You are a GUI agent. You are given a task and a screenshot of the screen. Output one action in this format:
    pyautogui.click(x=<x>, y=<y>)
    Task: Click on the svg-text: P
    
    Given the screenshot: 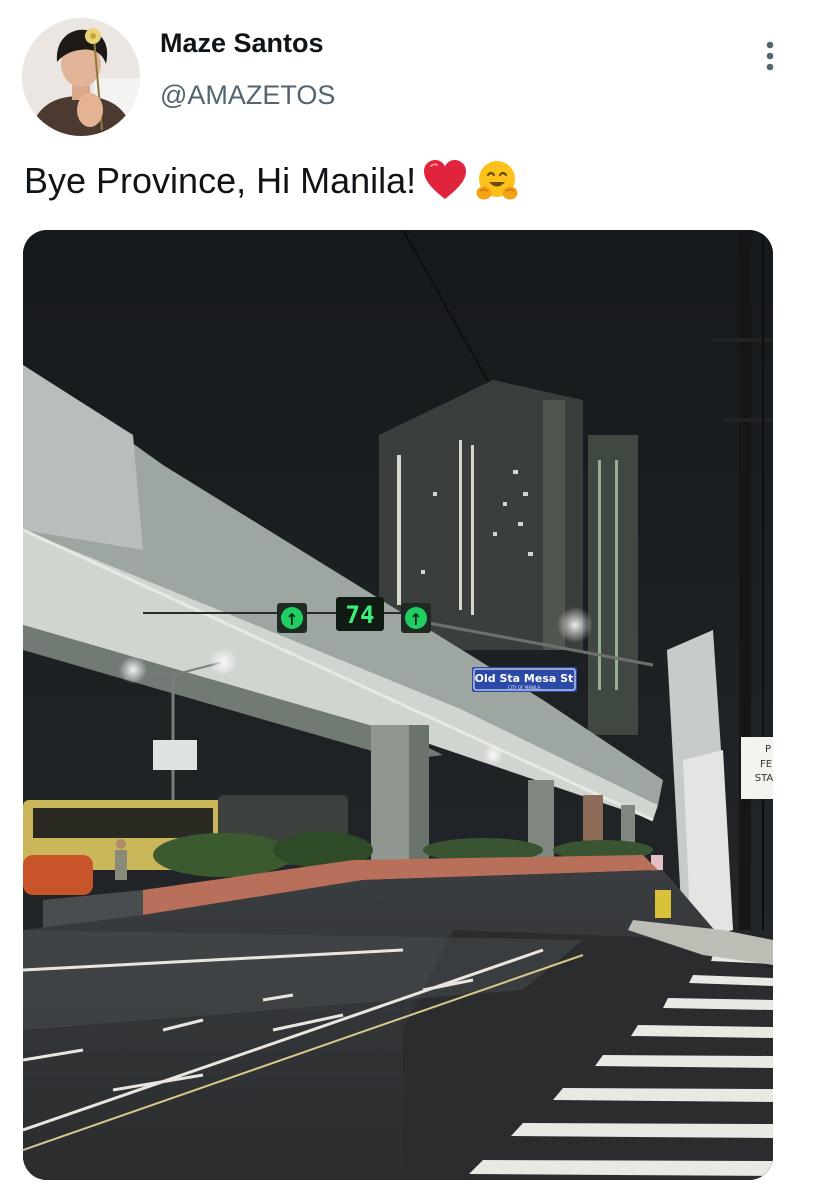 What is the action you would take?
    pyautogui.click(x=768, y=749)
    